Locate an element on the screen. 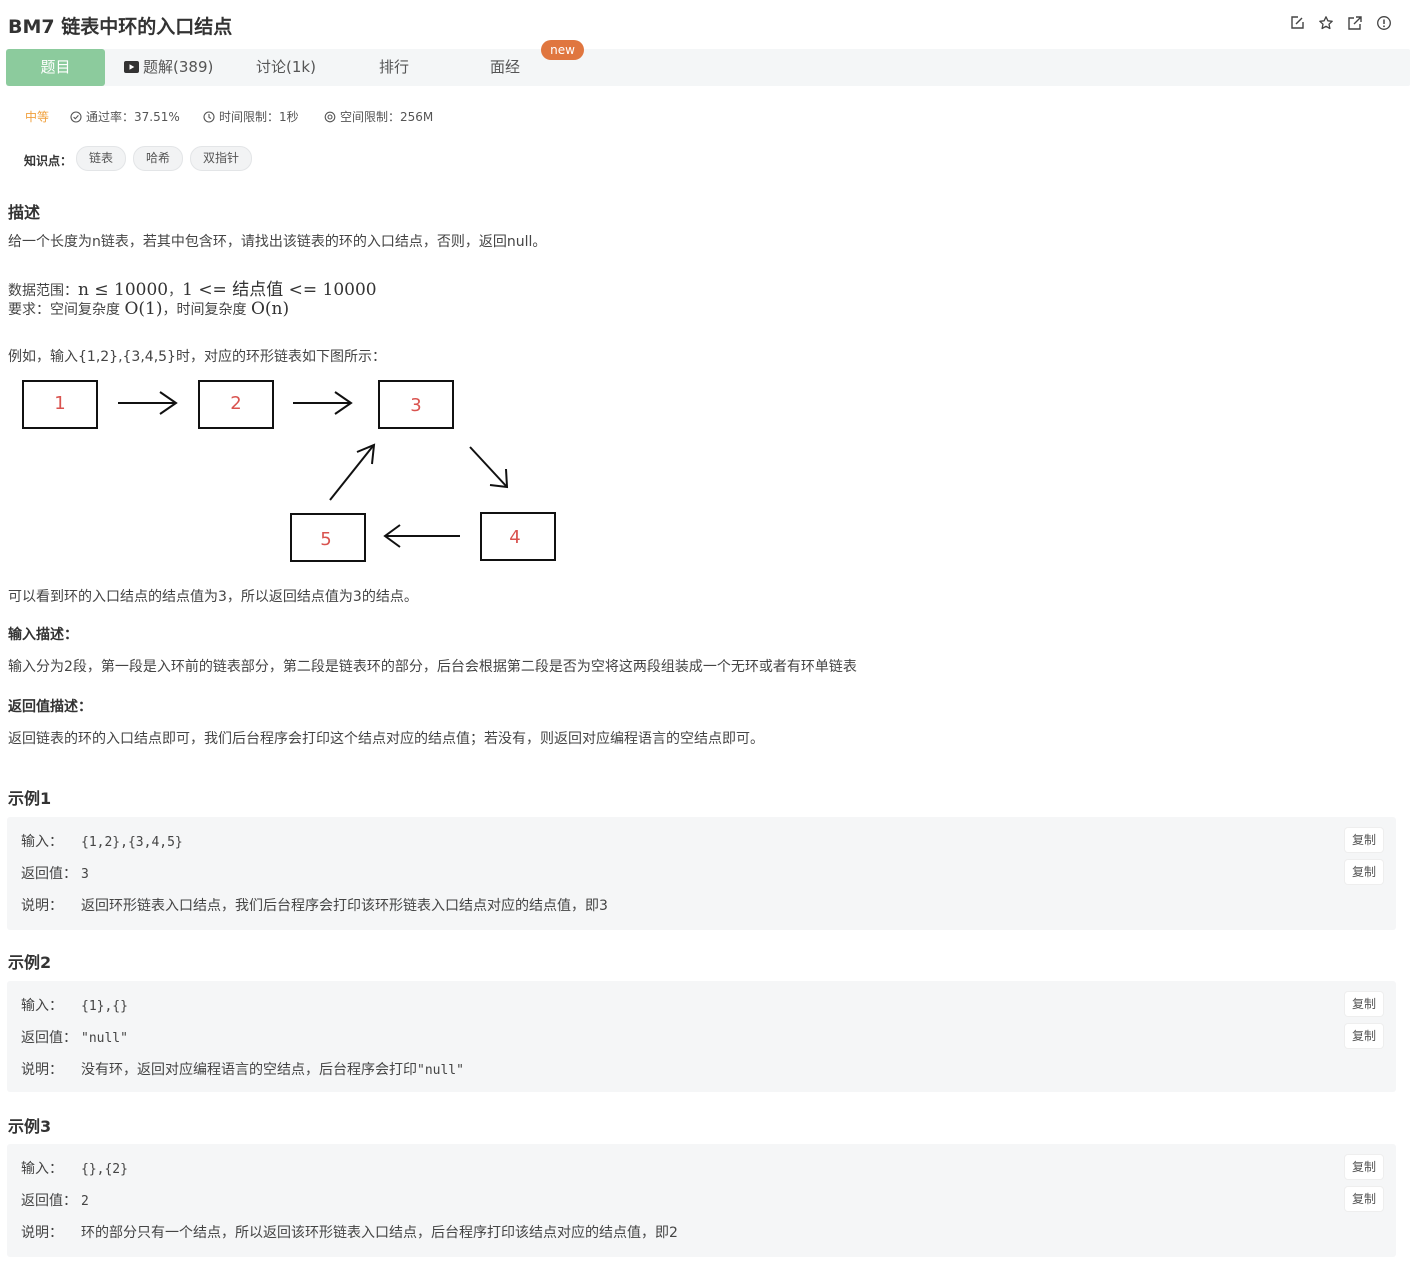 This screenshot has width=1410, height=1270. header-toolbar is located at coordinates (1340, 23).